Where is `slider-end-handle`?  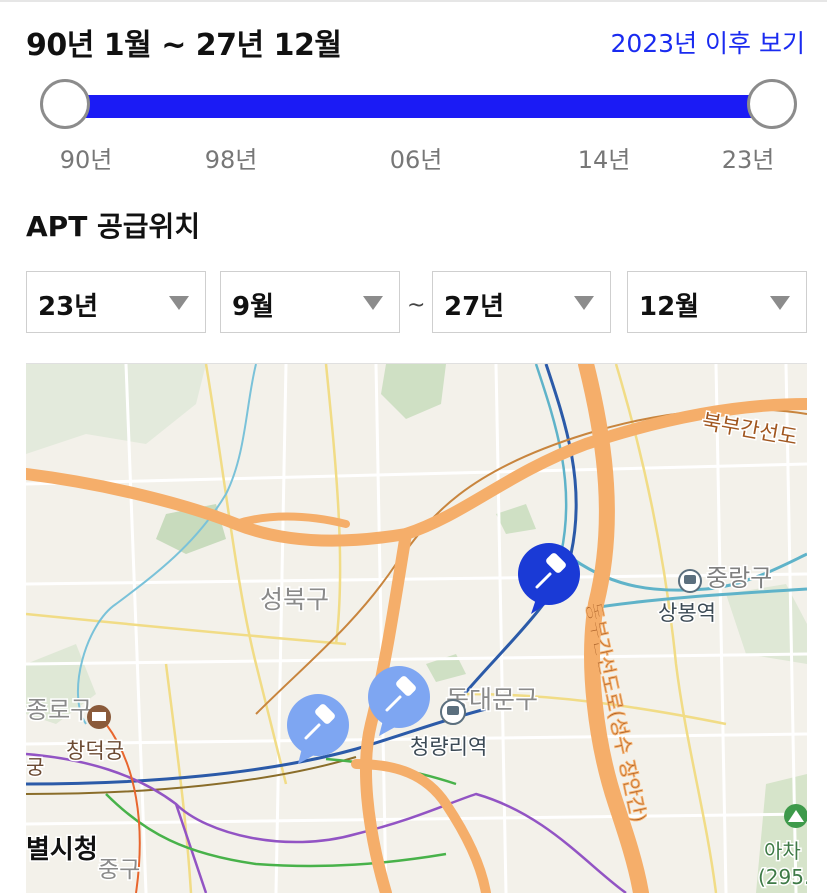
slider-end-handle is located at coordinates (772, 104).